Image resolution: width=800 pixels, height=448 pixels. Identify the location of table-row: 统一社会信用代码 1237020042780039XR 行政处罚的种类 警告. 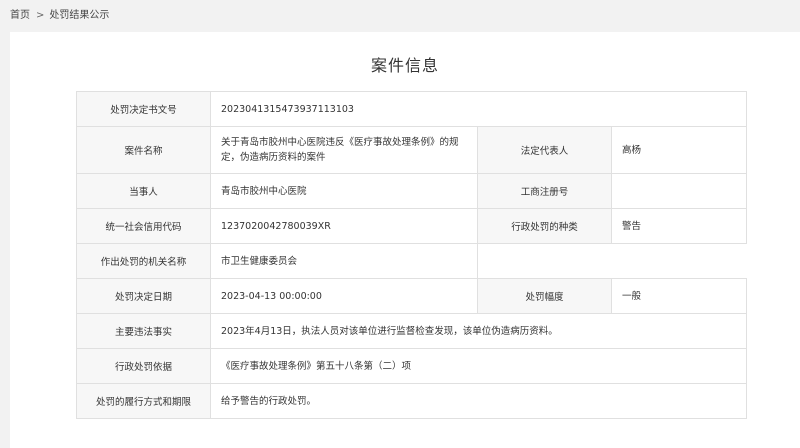
(411, 226).